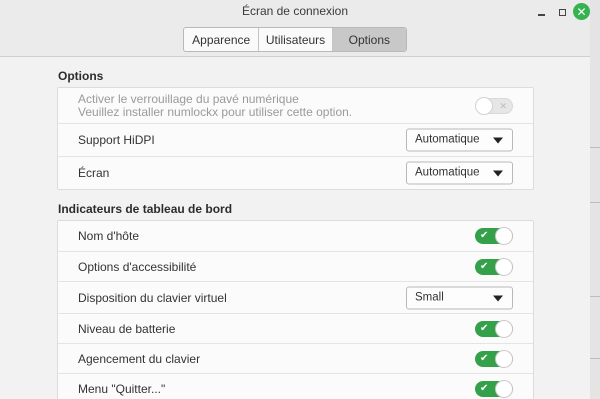 This screenshot has height=399, width=600. What do you see at coordinates (295, 386) in the screenshot?
I see `quit-menu-row: Menu "Quitter..." ✔` at bounding box center [295, 386].